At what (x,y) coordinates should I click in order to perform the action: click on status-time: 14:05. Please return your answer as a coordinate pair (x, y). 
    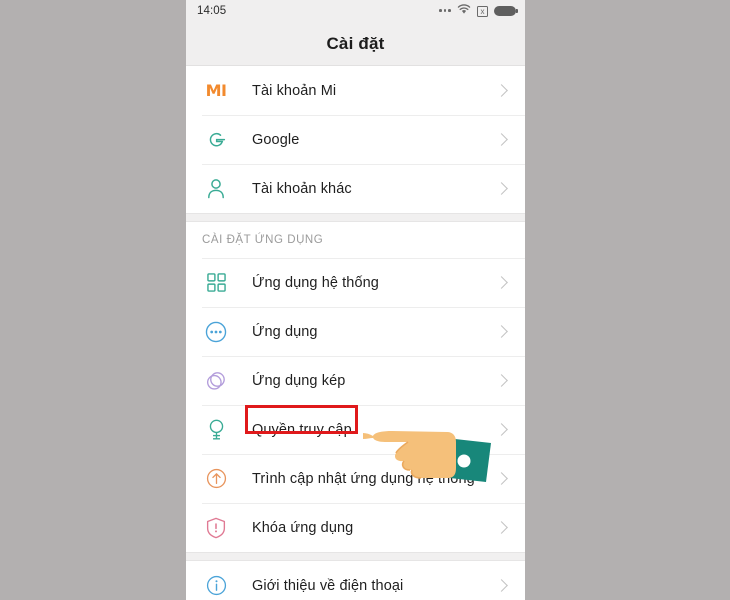
    Looking at the image, I should click on (212, 11).